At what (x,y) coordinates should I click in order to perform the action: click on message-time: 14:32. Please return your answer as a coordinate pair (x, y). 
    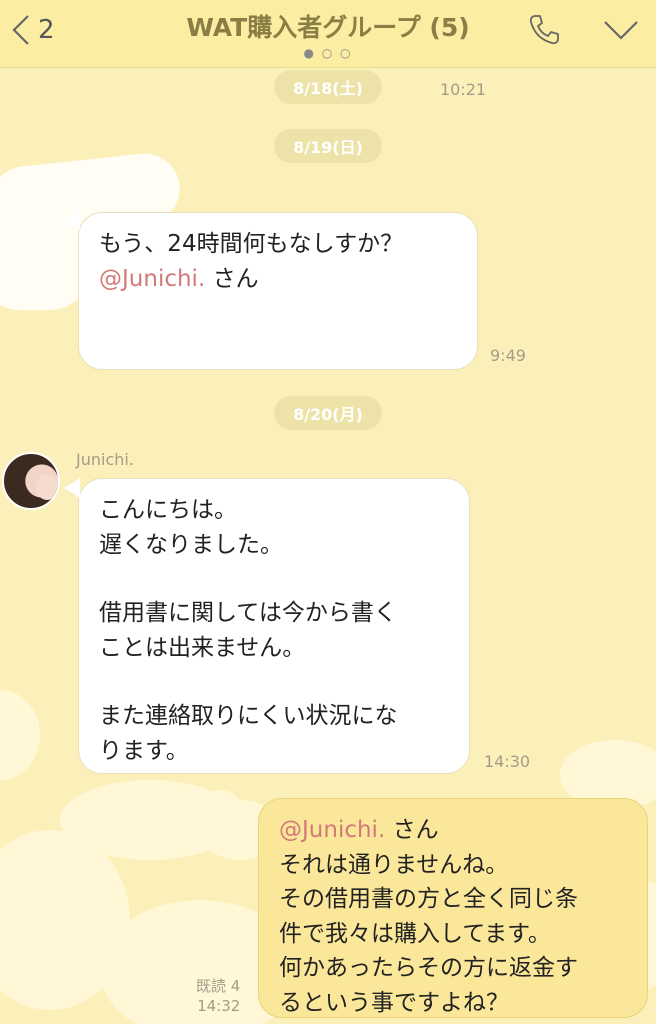
    Looking at the image, I should click on (219, 1006).